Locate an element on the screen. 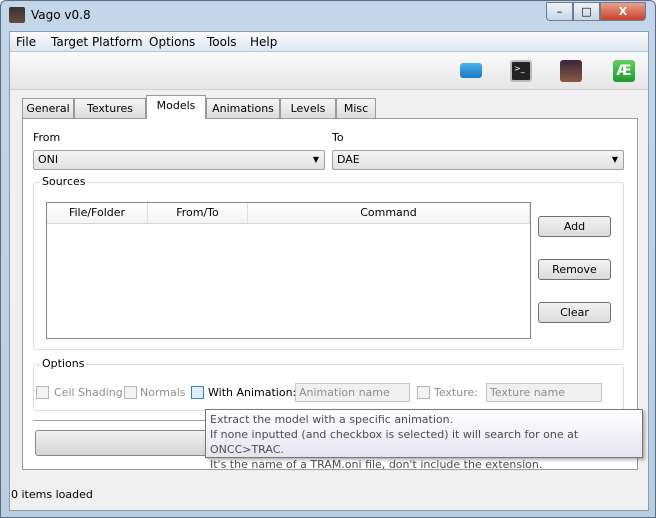 This screenshot has height=518, width=656. menu-file: File is located at coordinates (26, 42).